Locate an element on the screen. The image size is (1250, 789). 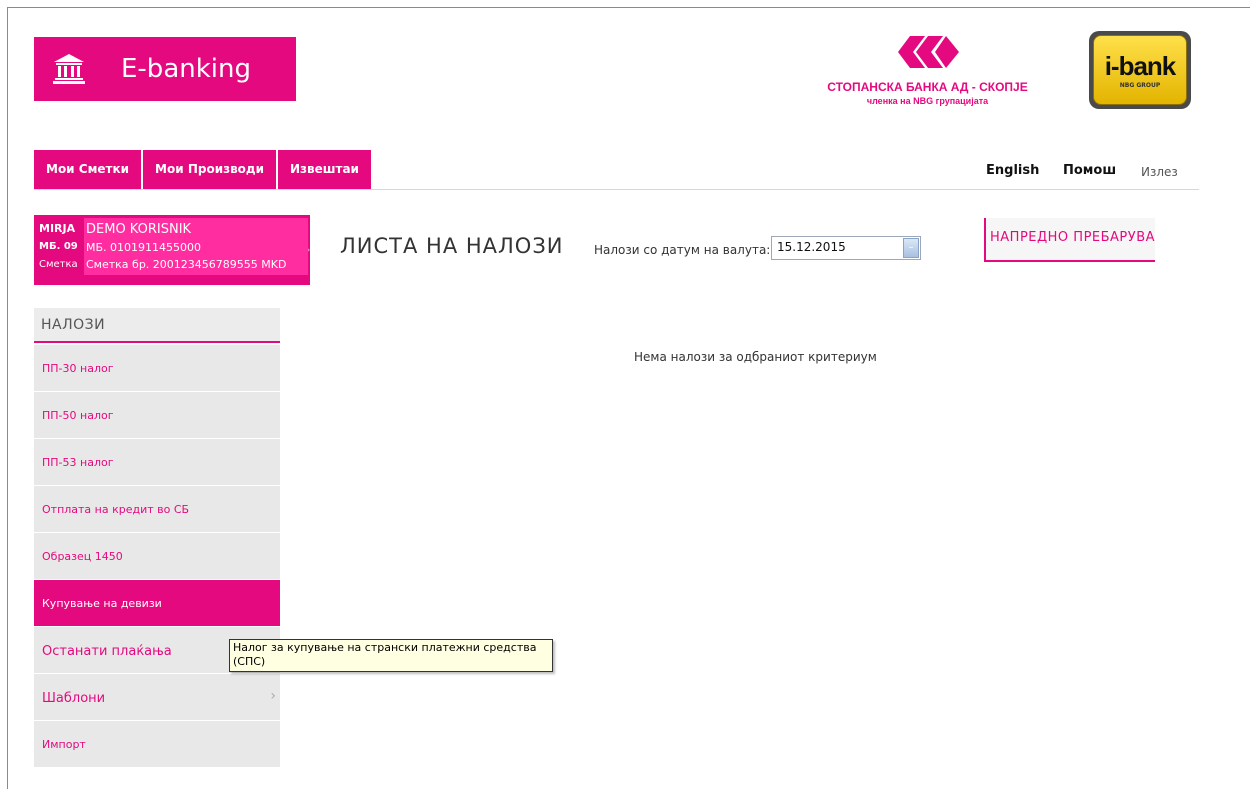
sidebar-item-label: ПП-53 налог is located at coordinates (78, 462).